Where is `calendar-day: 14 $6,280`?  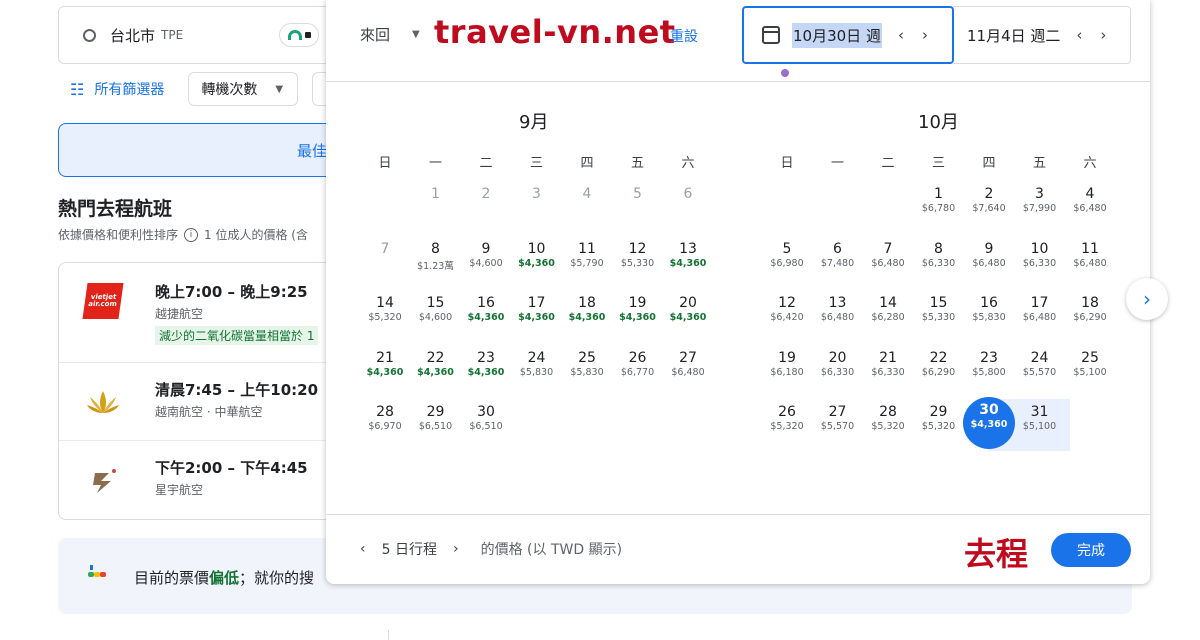
calendar-day: 14 $6,280 is located at coordinates (888, 316).